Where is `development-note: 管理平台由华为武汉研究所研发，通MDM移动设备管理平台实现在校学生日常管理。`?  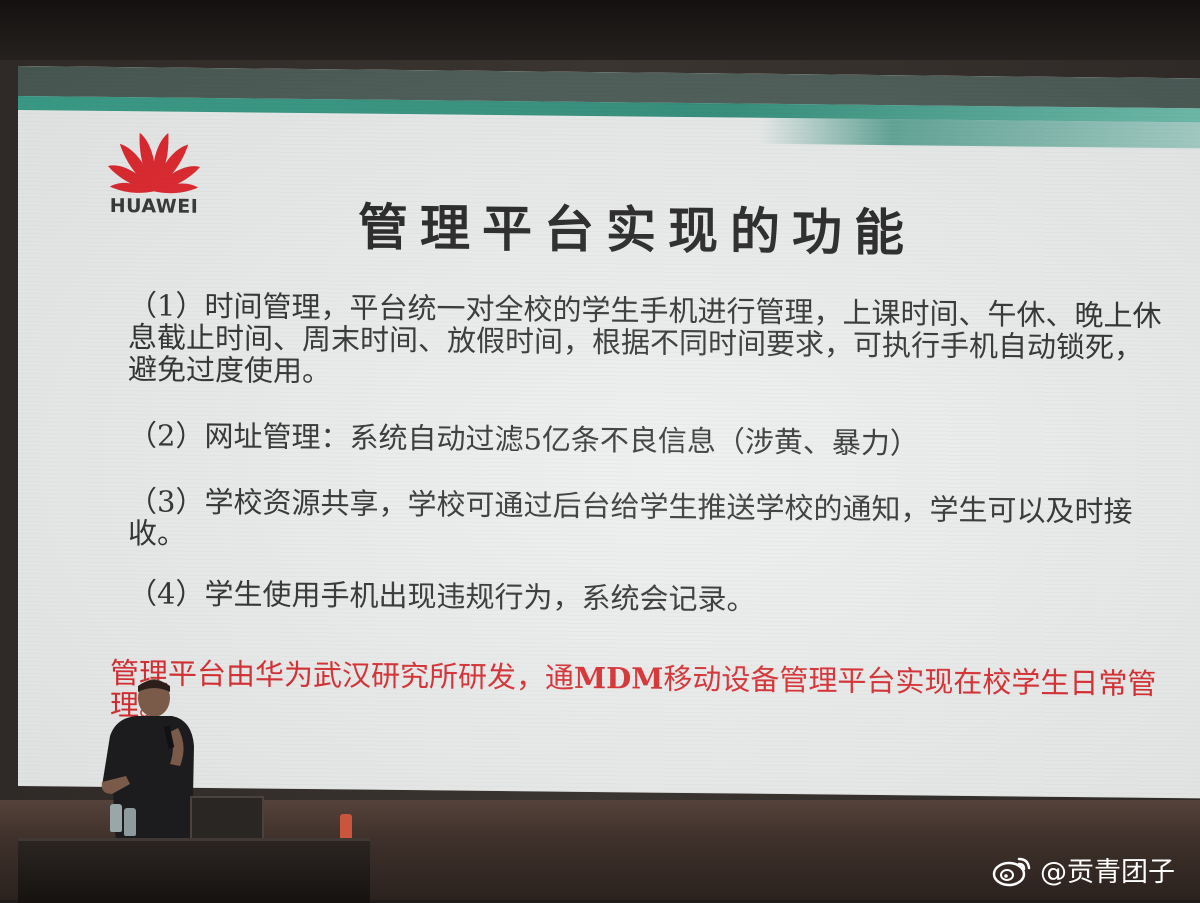
development-note: 管理平台由华为武汉研究所研发，通MDM移动设备管理平台实现在校学生日常管理。 is located at coordinates (635, 694).